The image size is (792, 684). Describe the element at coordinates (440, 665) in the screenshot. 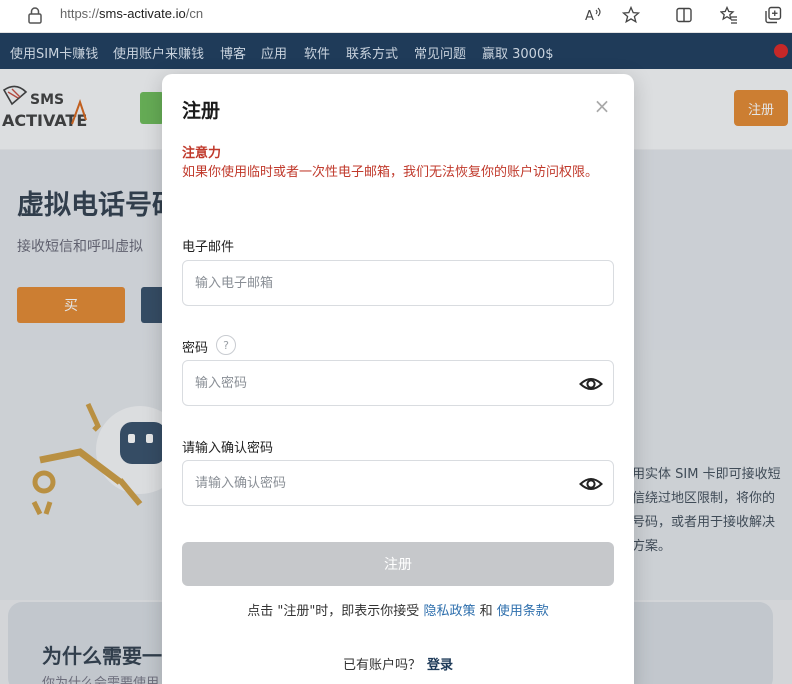

I see `login-link: 登录` at that location.